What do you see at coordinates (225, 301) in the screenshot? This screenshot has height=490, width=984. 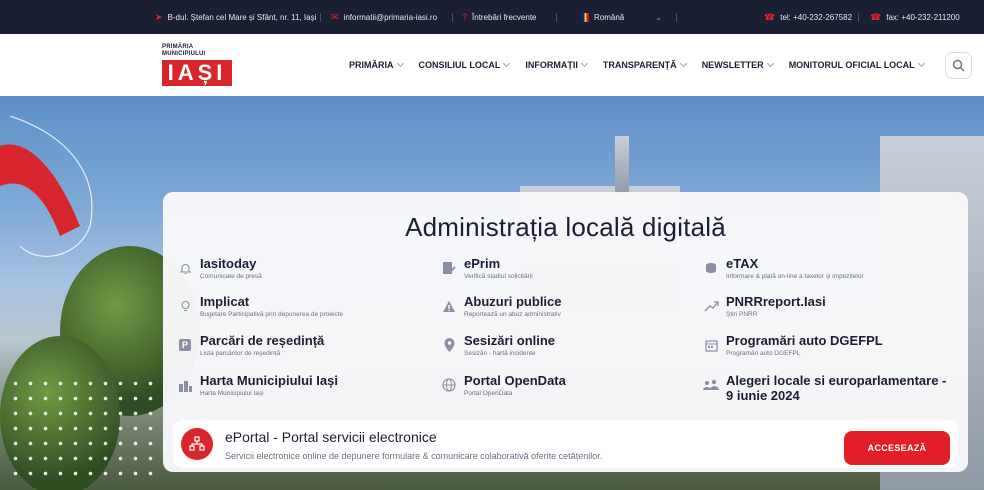 I see `service-title: Implicat` at bounding box center [225, 301].